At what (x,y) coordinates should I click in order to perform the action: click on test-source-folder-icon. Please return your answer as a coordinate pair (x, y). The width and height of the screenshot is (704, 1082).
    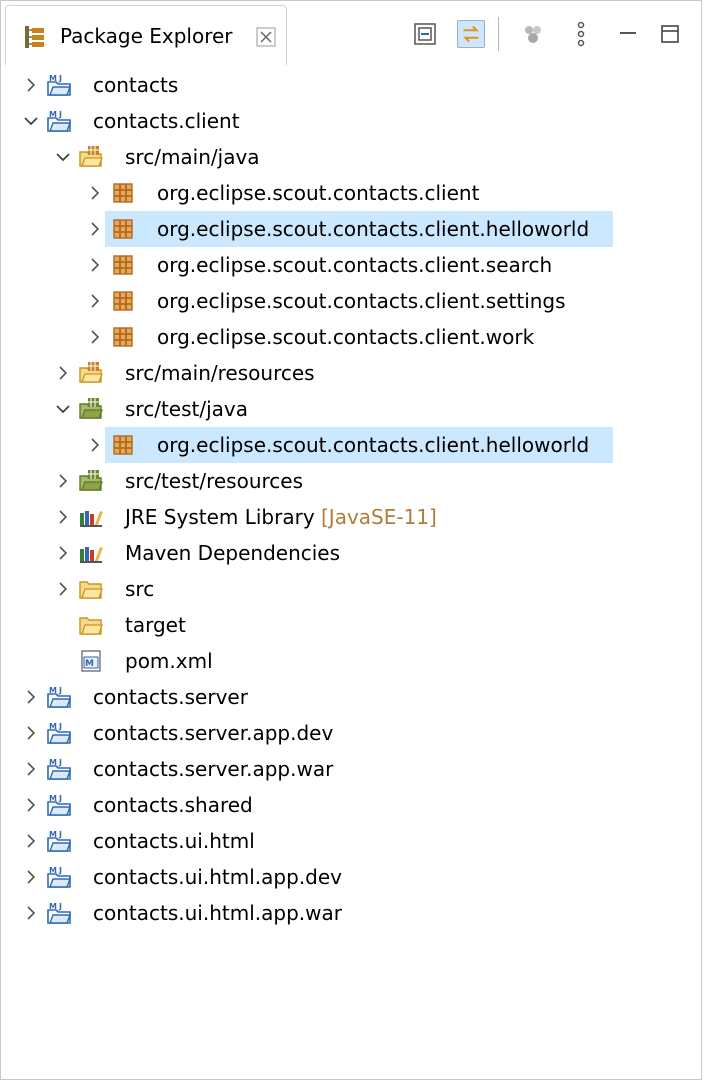
    Looking at the image, I should click on (91, 409).